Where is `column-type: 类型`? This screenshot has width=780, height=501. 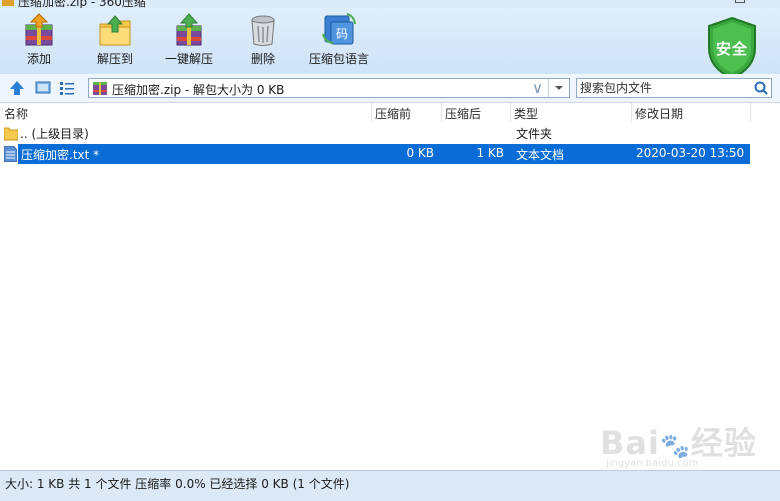
column-type: 类型 is located at coordinates (526, 113).